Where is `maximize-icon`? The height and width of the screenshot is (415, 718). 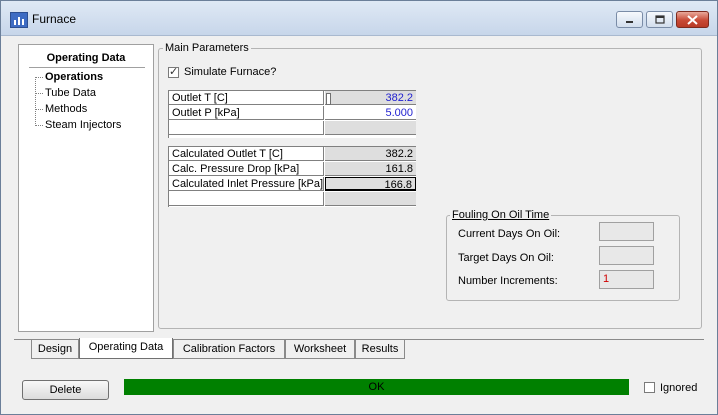 maximize-icon is located at coordinates (659, 19).